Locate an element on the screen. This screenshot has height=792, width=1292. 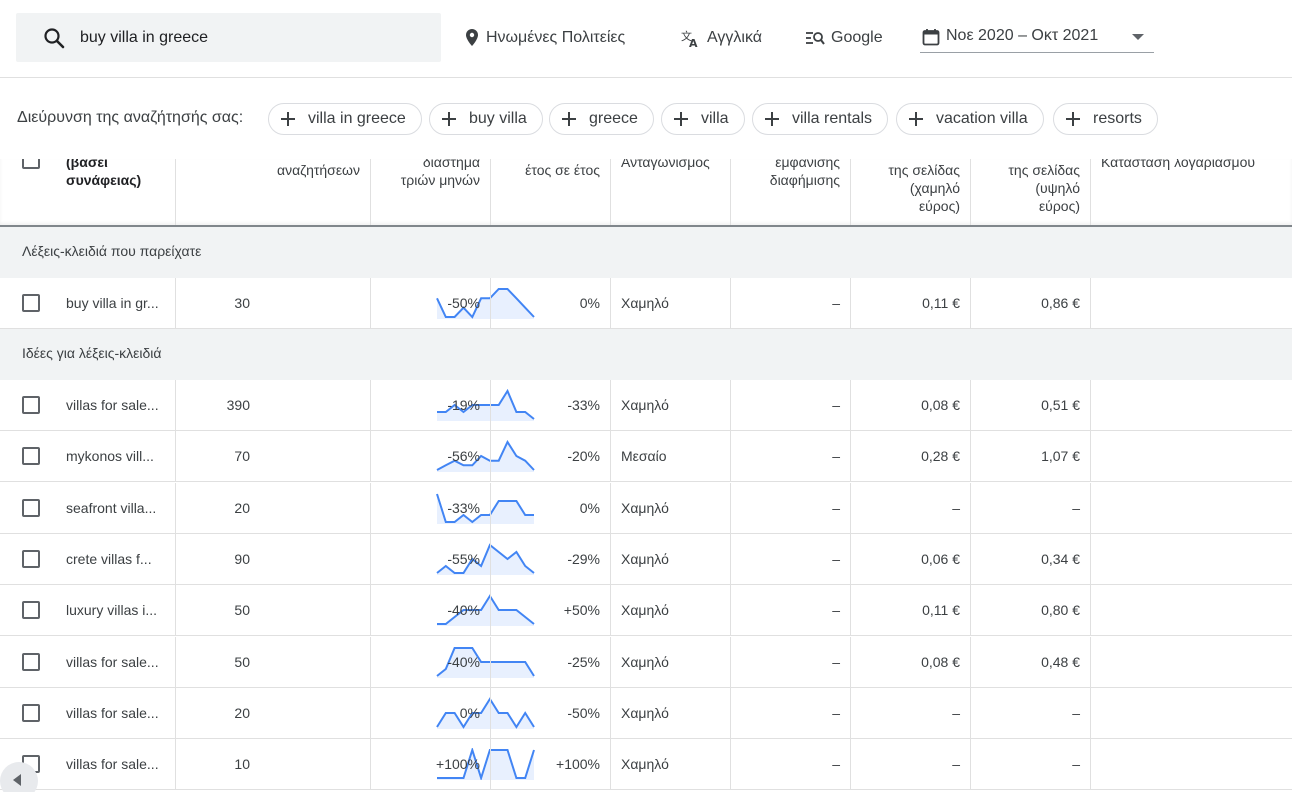
three-month-change-cell: -55% is located at coordinates (431, 558).